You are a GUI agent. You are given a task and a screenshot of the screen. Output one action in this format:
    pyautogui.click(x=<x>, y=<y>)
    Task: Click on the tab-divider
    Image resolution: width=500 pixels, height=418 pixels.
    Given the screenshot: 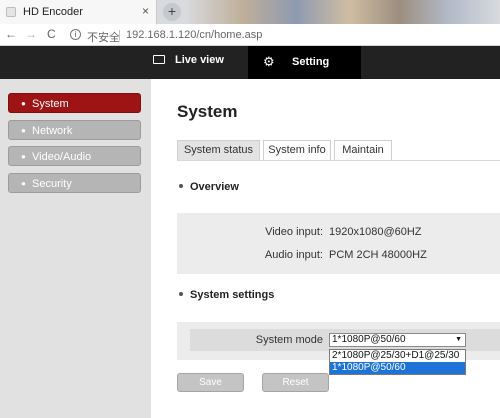 What is the action you would take?
    pyautogui.click(x=338, y=160)
    